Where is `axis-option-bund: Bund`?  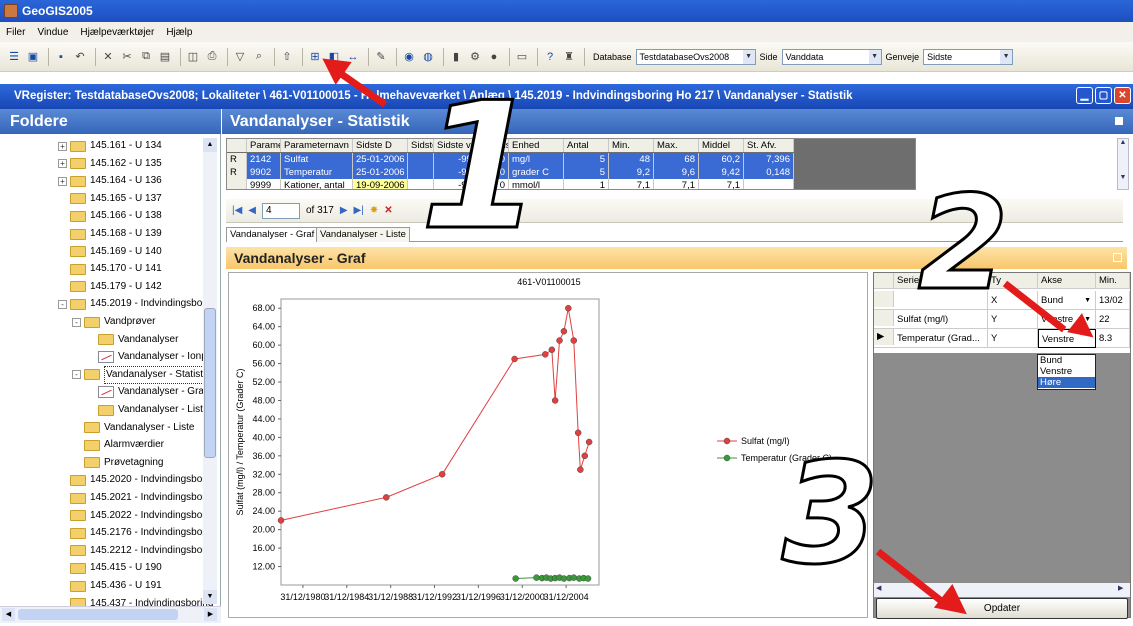 axis-option-bund: Bund is located at coordinates (1066, 360).